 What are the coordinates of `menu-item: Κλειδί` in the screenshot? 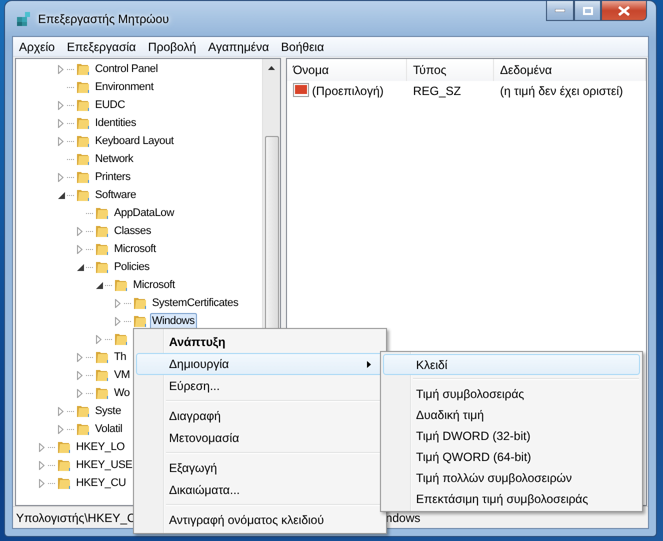 It's located at (511, 364).